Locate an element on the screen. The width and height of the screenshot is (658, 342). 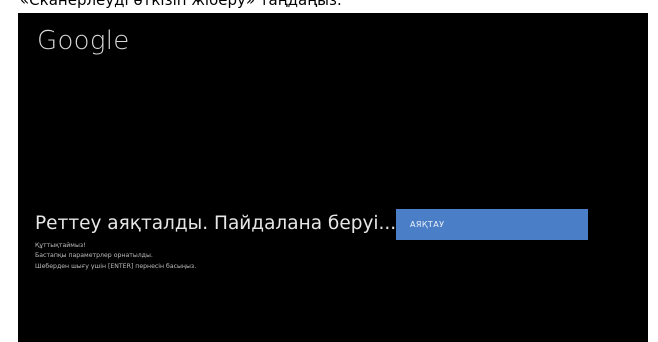
finish-button: АЯҚТАУ is located at coordinates (492, 224).